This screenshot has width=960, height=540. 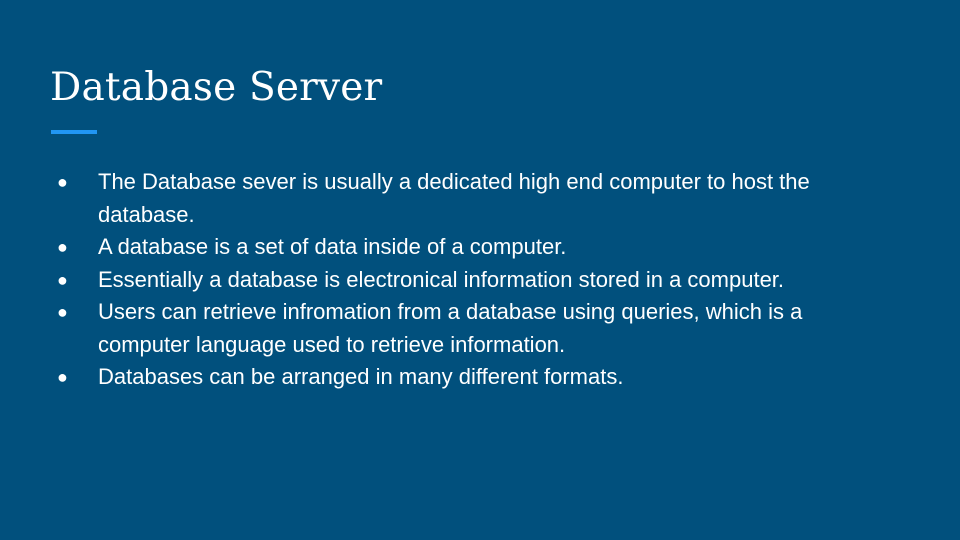 What do you see at coordinates (74, 132) in the screenshot?
I see `title-accent-bar` at bounding box center [74, 132].